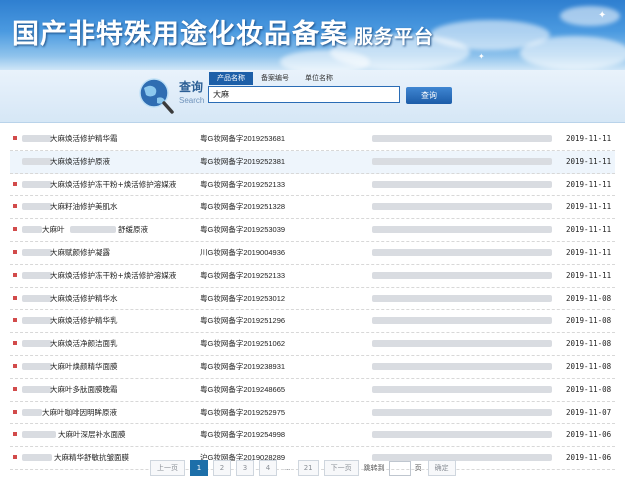  I want to click on product-name: 大麻叶深层补水面膜, so click(92, 434).